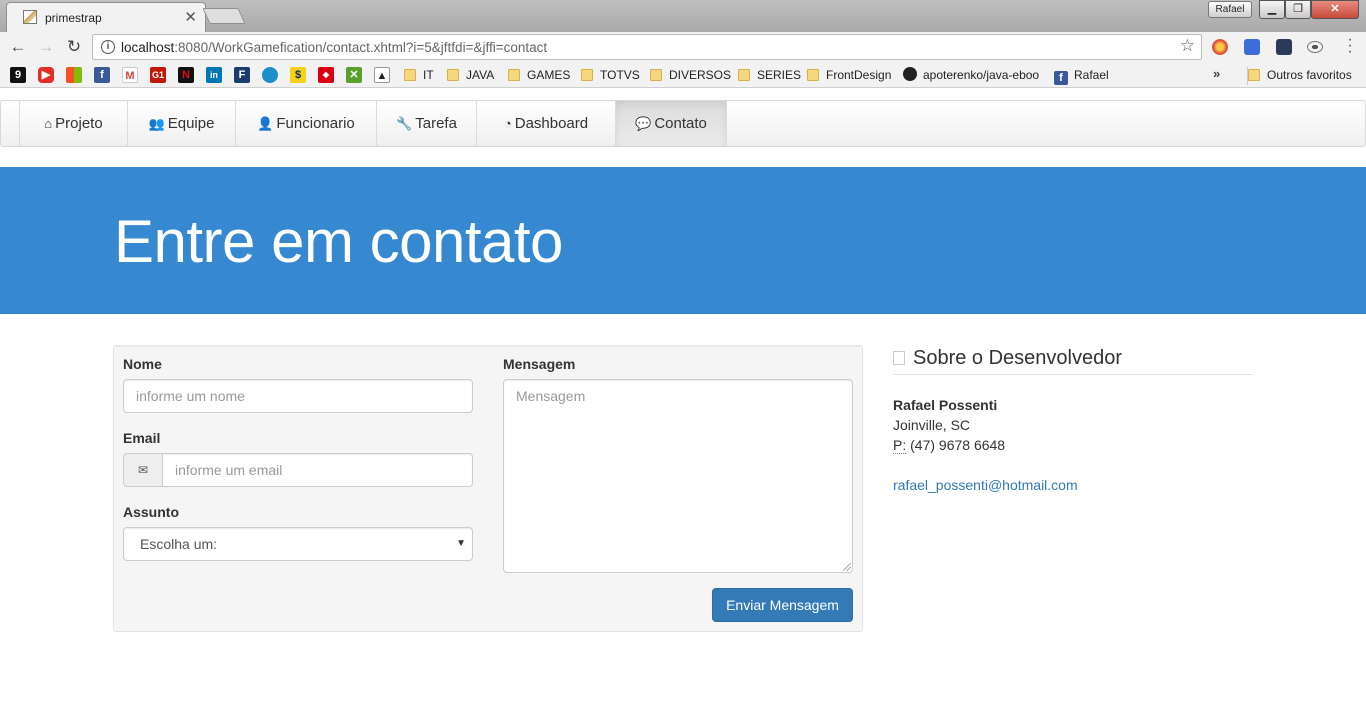 This screenshot has width=1366, height=728. Describe the element at coordinates (690, 76) in the screenshot. I see `bookmark-folder-diversos: DIVERSOS` at that location.